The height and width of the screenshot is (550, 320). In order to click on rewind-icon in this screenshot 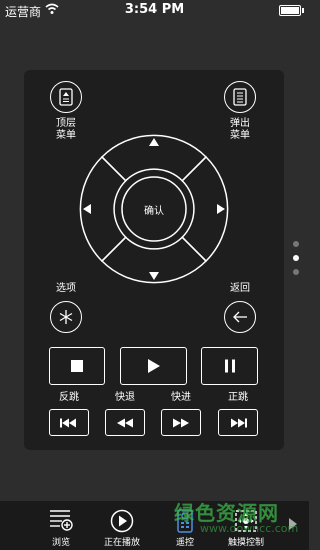, I will do `click(125, 422)`.